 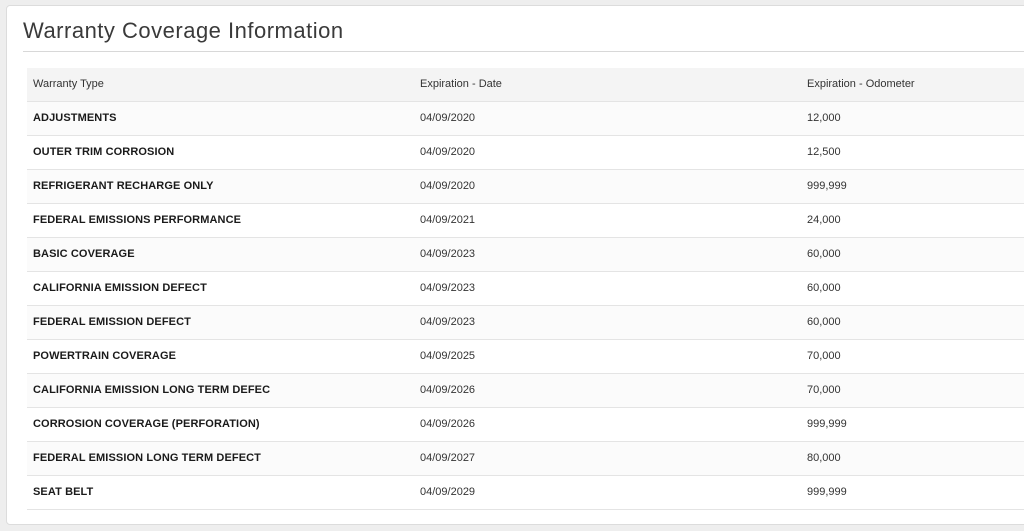 I want to click on warranty-type-cell: REFRIGERANT RECHARGE ONLY, so click(x=220, y=186).